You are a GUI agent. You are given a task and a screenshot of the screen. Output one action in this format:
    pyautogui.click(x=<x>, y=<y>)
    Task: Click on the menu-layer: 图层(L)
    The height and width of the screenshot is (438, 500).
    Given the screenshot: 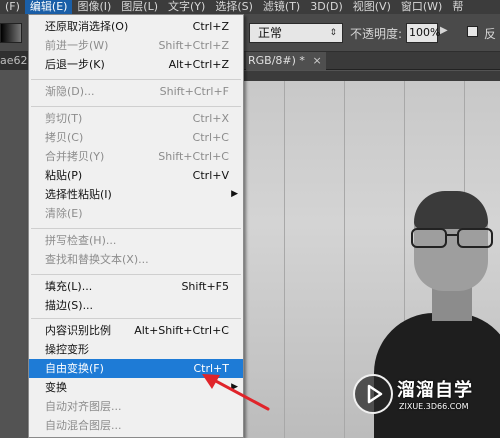 What is the action you would take?
    pyautogui.click(x=139, y=7)
    